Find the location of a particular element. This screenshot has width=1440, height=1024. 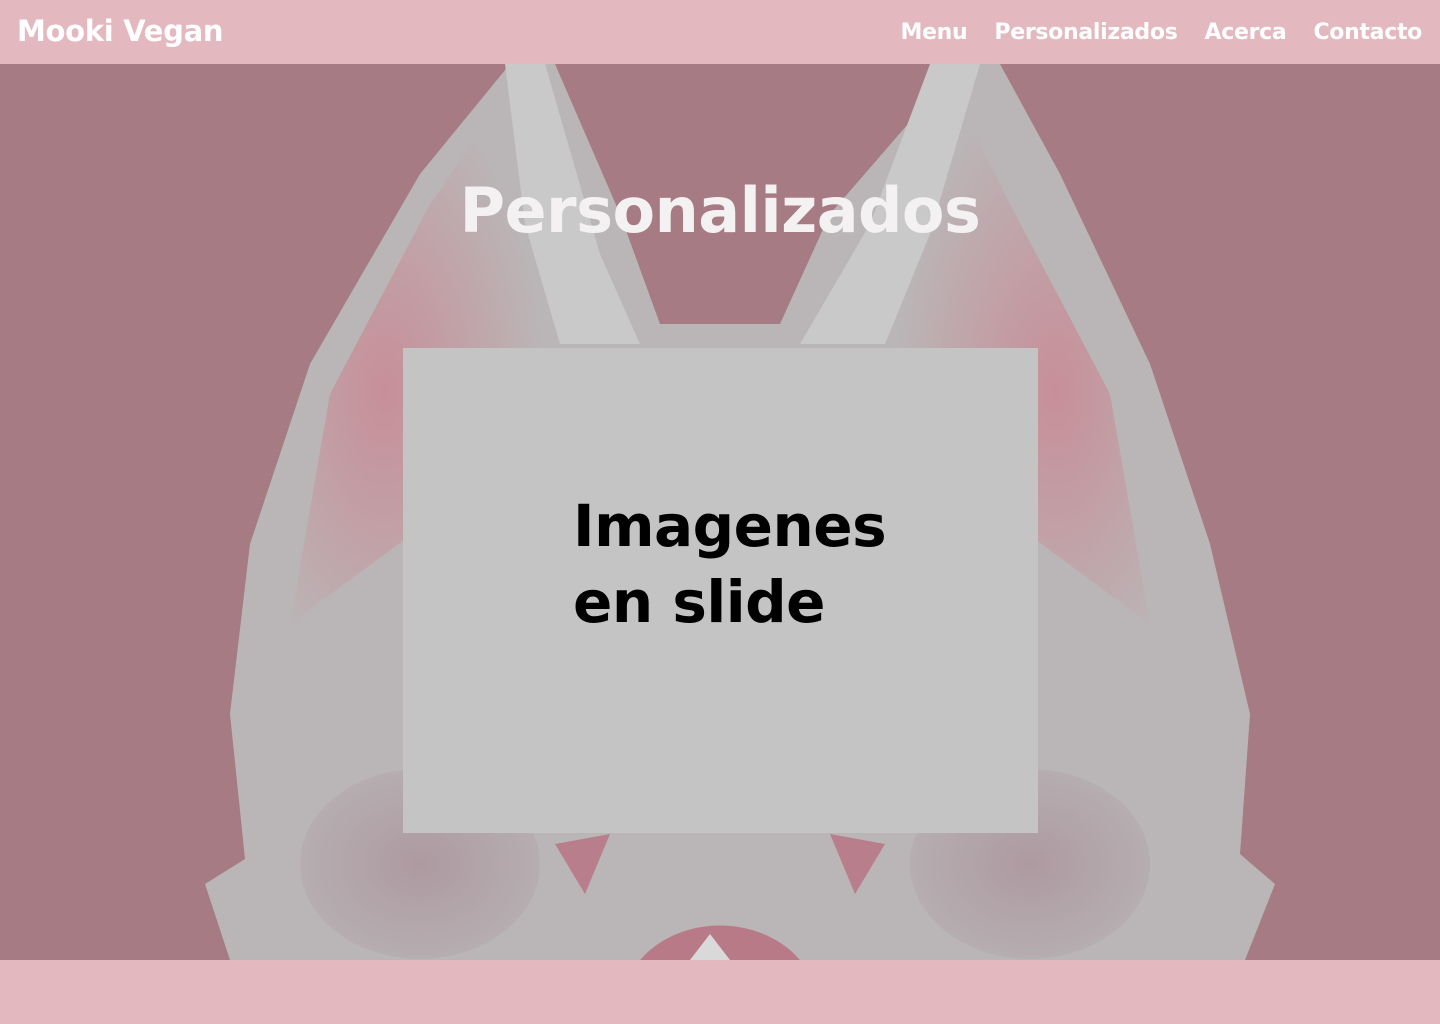

nav-link-menu: Menu is located at coordinates (933, 32).